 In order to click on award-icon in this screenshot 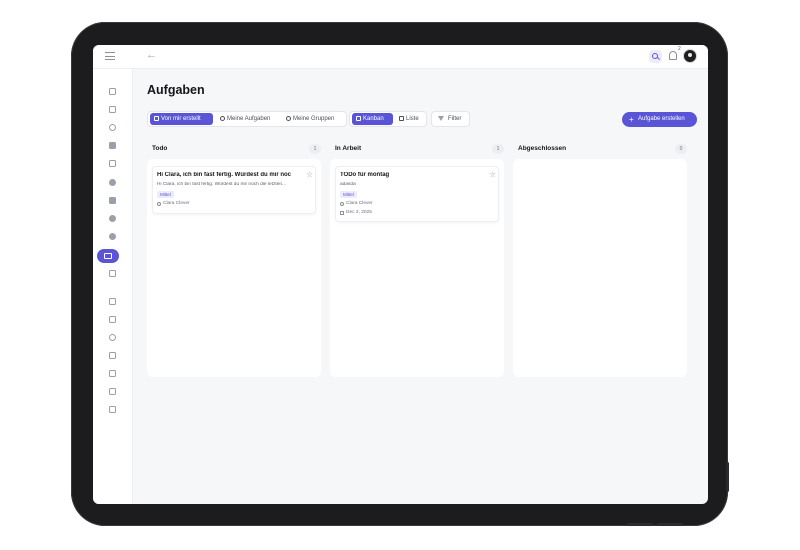, I will do `click(112, 337)`.